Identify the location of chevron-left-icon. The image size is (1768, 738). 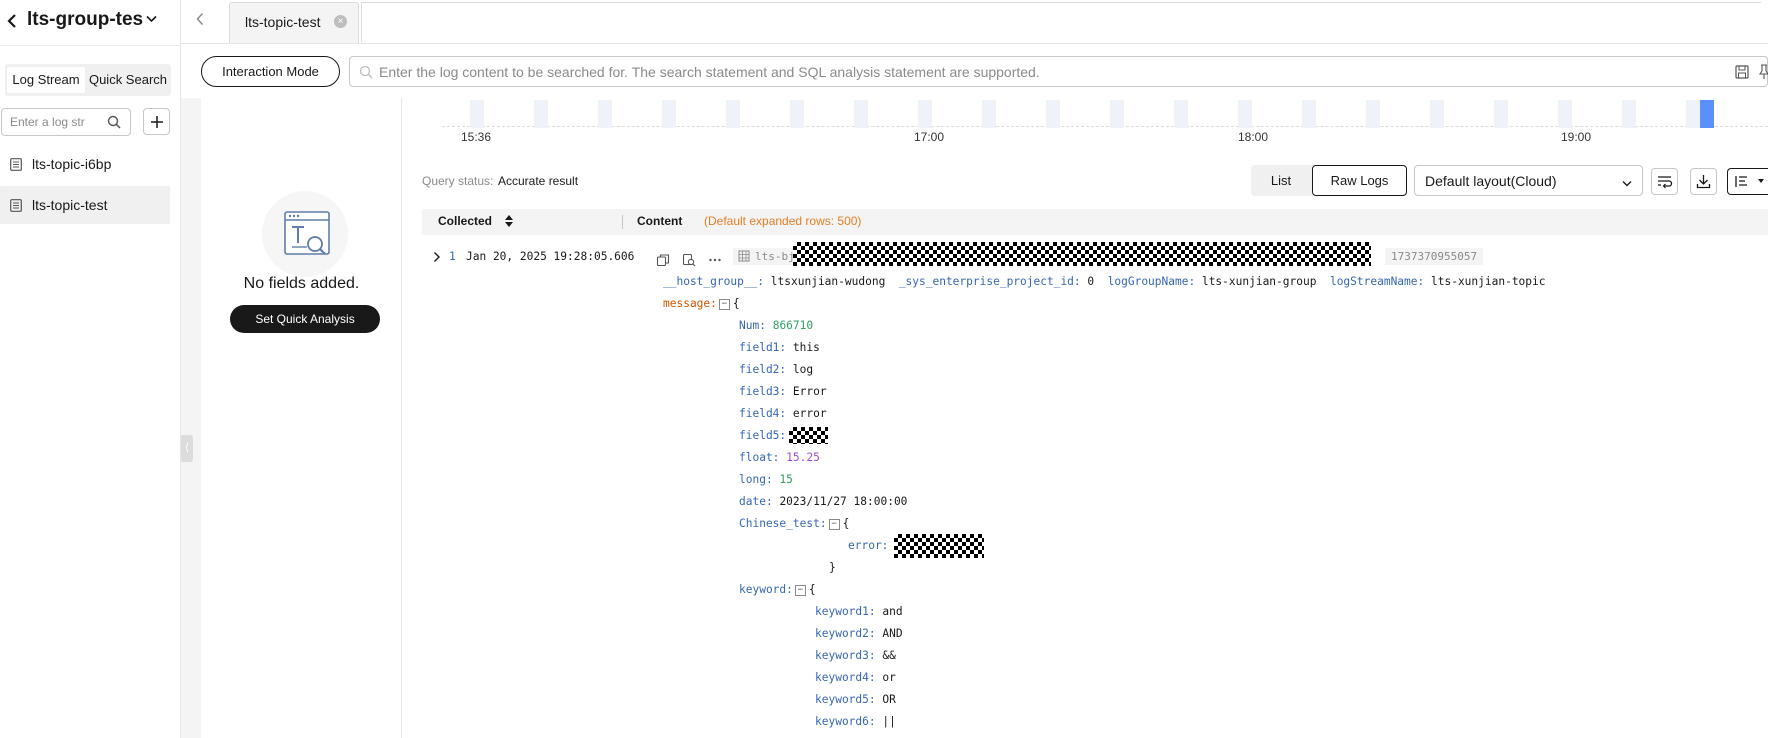
(200, 21).